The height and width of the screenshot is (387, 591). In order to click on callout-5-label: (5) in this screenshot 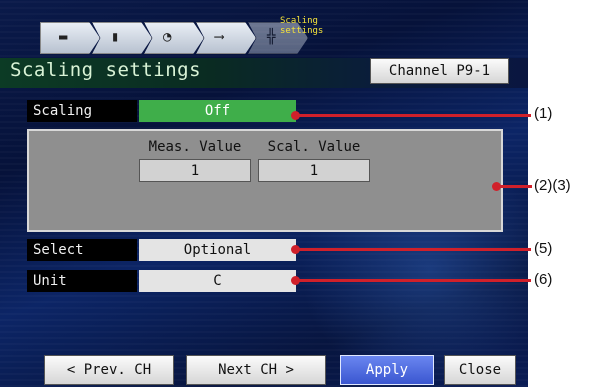, I will do `click(543, 248)`.